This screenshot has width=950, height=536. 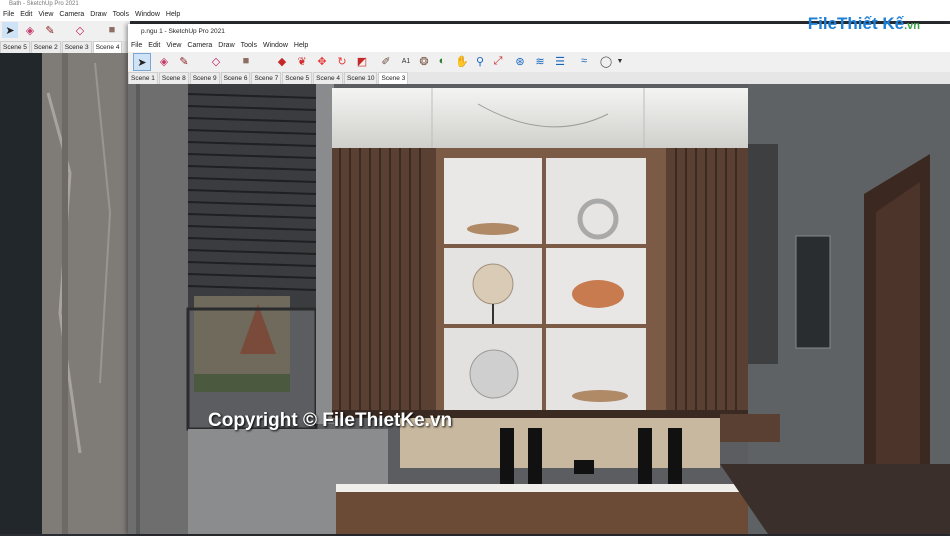 I want to click on chevron-down-icon: ▼, so click(x=620, y=61).